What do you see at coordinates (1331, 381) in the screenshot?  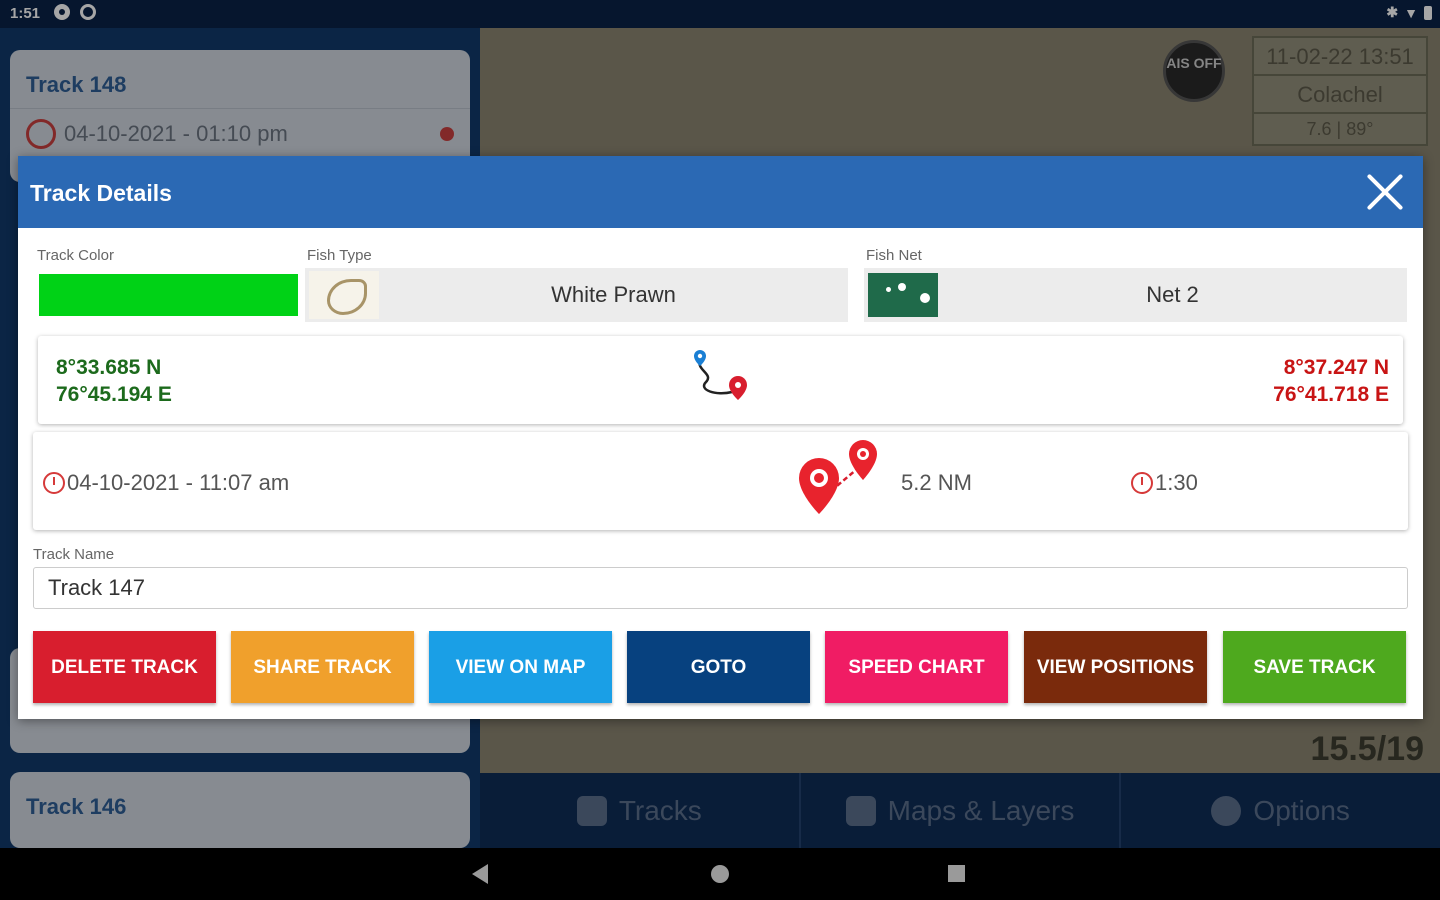 I see `end-coordinates: 8°37.247 N 76°41.718 E` at bounding box center [1331, 381].